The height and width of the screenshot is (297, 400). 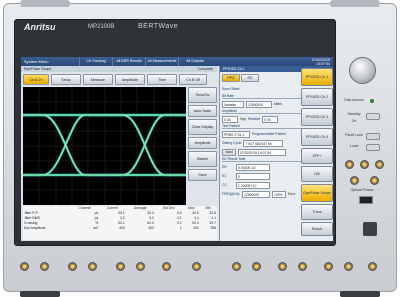 I want to click on start-button: Start, so click(x=229, y=152).